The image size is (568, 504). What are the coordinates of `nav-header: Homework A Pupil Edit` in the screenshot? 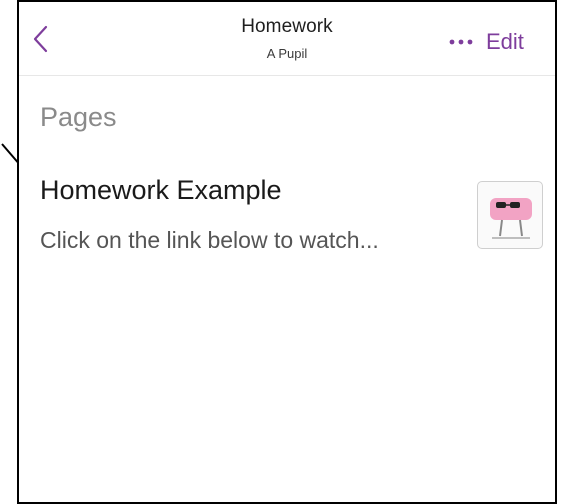 It's located at (287, 39).